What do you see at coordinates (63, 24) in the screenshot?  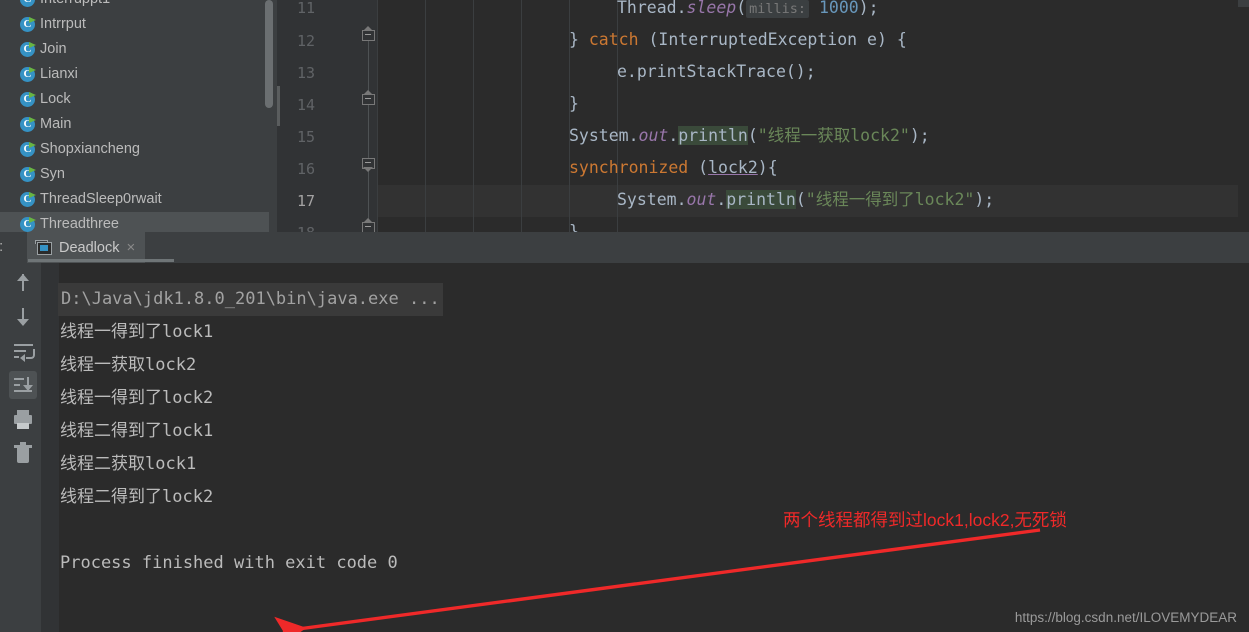 I see `tree-item-label: Intrrput` at bounding box center [63, 24].